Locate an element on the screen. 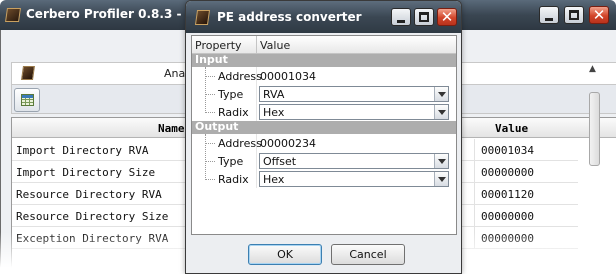  input-type-label: Type is located at coordinates (231, 94).